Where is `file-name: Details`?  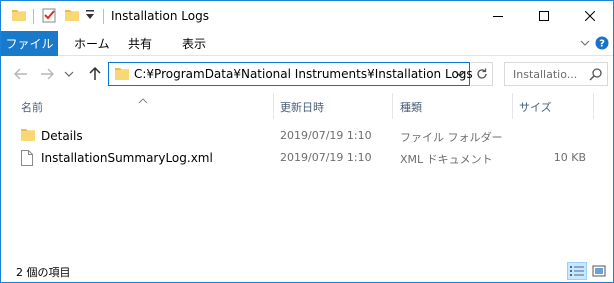
file-name: Details is located at coordinates (62, 136).